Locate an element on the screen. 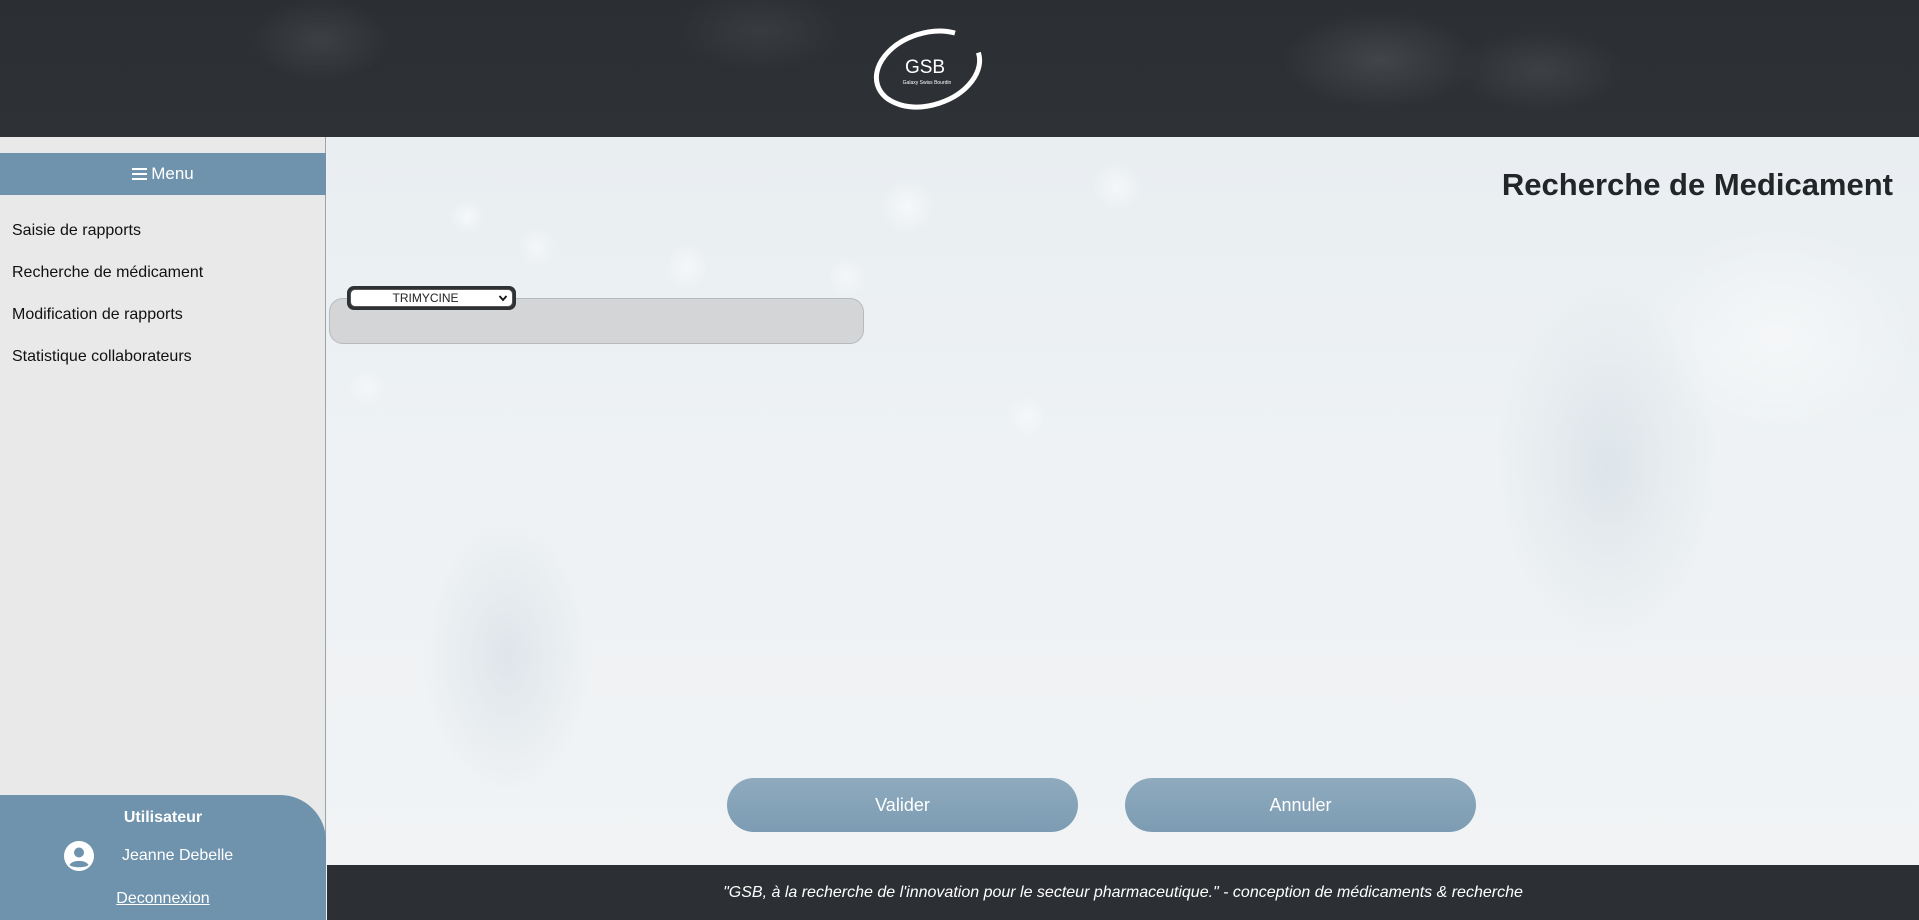  sidebar-item-saisie-rapports: Saisie de rapports is located at coordinates (107, 242).